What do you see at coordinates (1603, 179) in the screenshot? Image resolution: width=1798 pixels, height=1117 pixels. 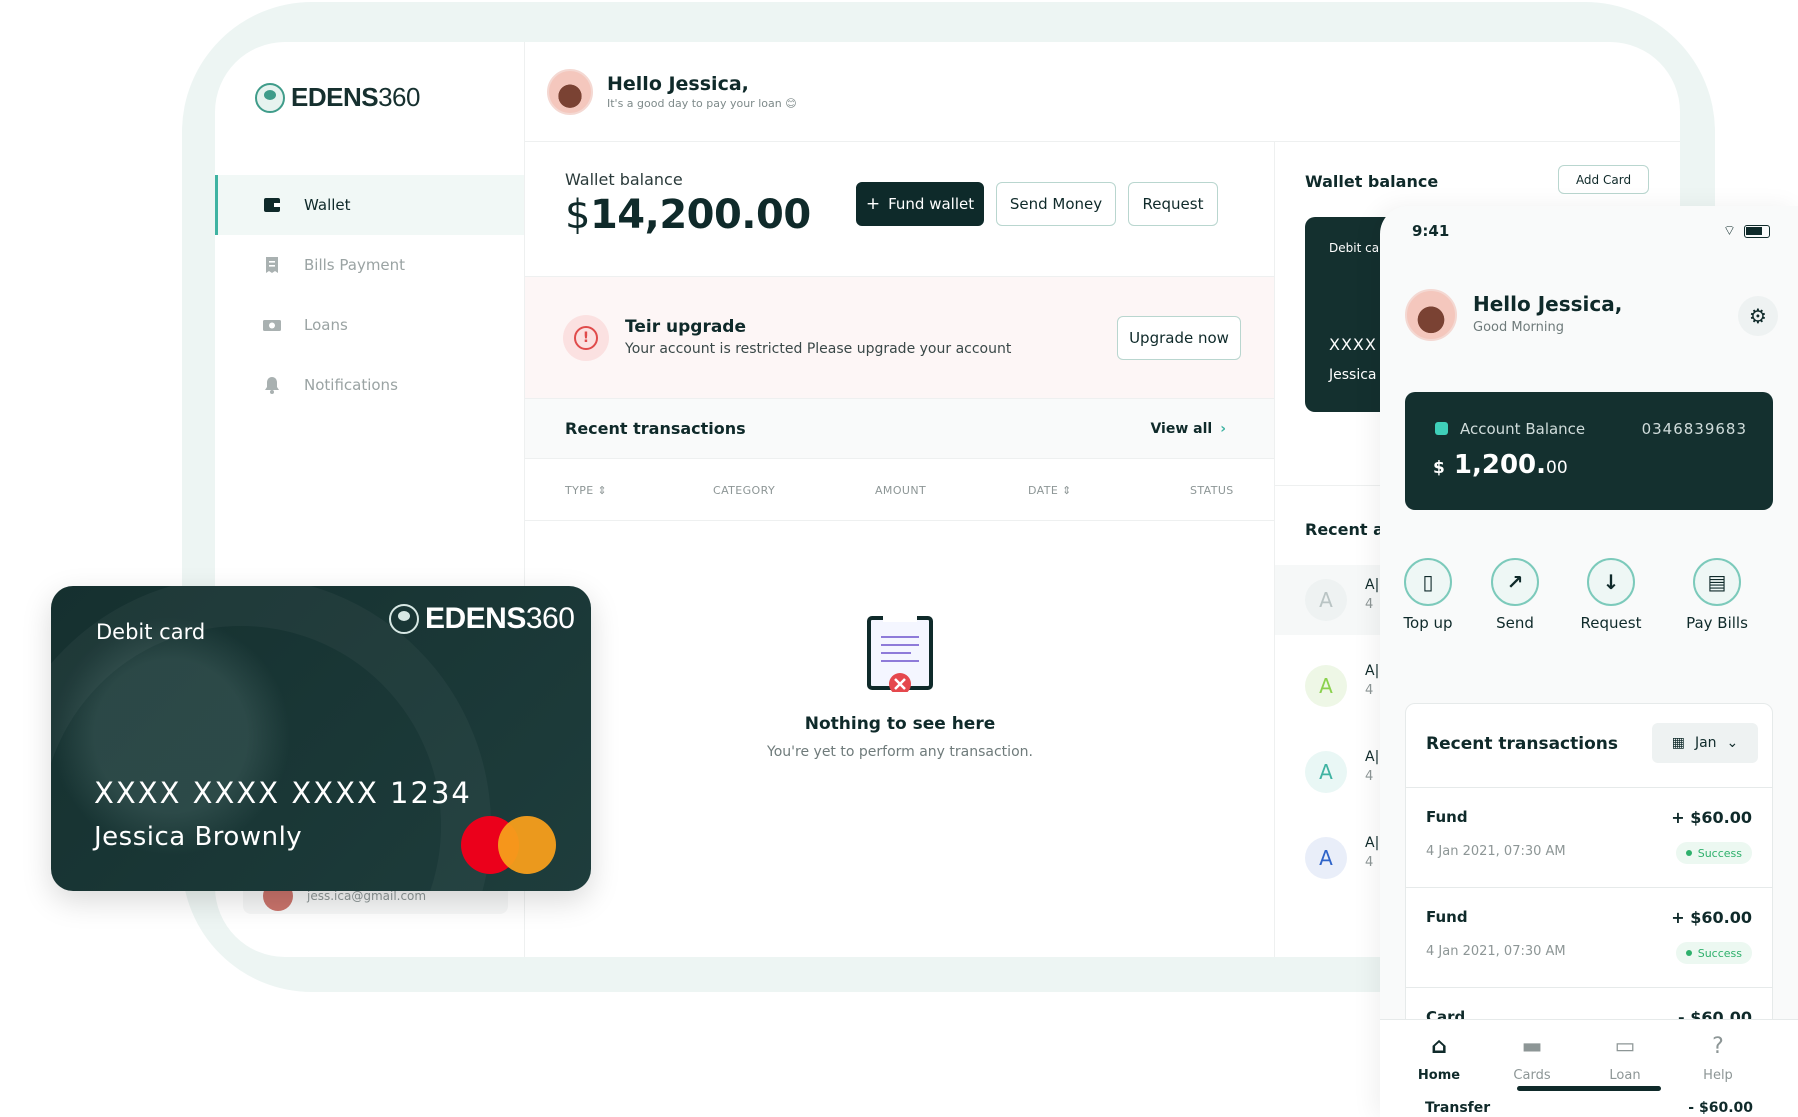 I see `add-card-button: Add Card` at bounding box center [1603, 179].